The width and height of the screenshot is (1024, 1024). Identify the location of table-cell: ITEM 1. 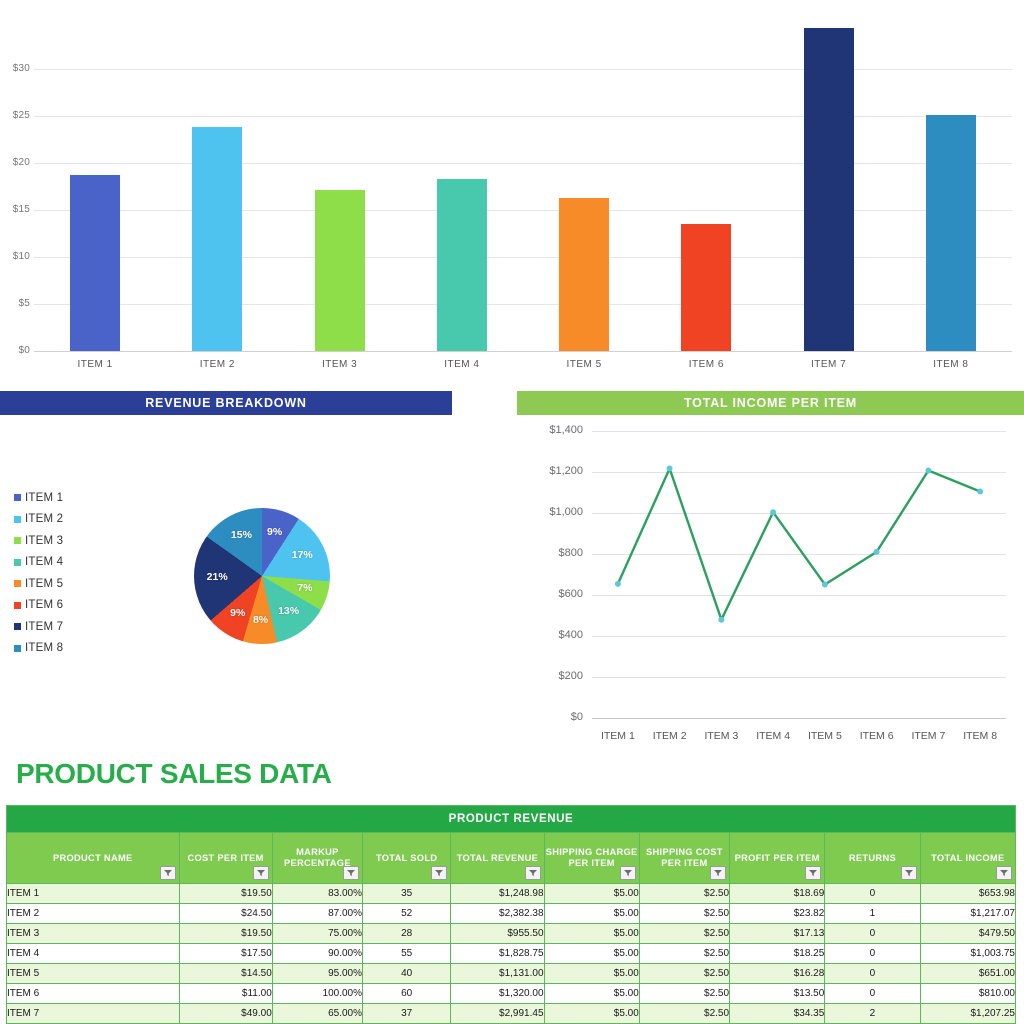
(93, 893).